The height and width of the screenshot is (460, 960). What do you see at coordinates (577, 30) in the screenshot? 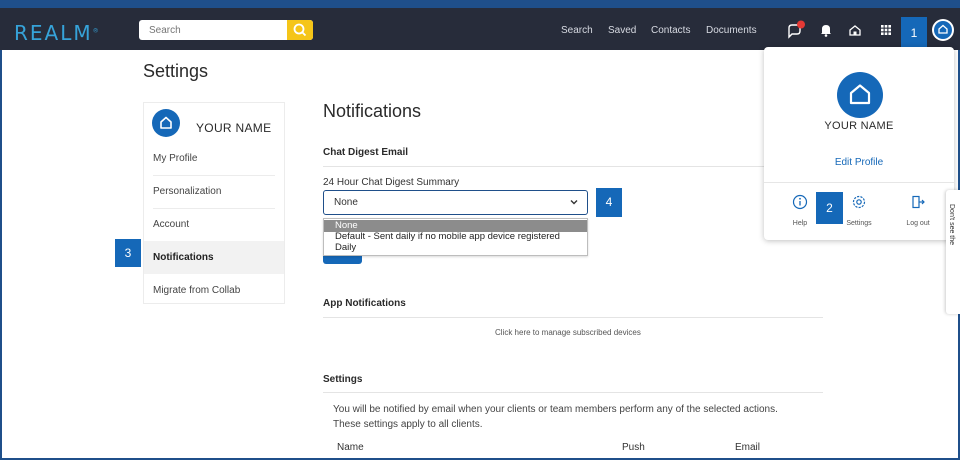
I see `nav-search-link: Search` at bounding box center [577, 30].